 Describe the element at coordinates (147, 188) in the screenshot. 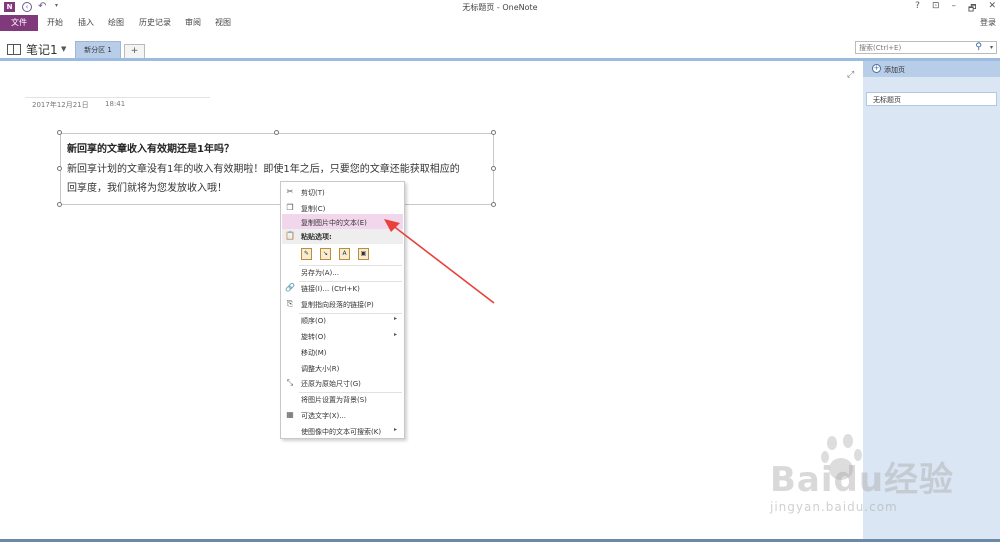

I see `picture-body-text: 回享度，我们就将为您发放收入哦！` at that location.